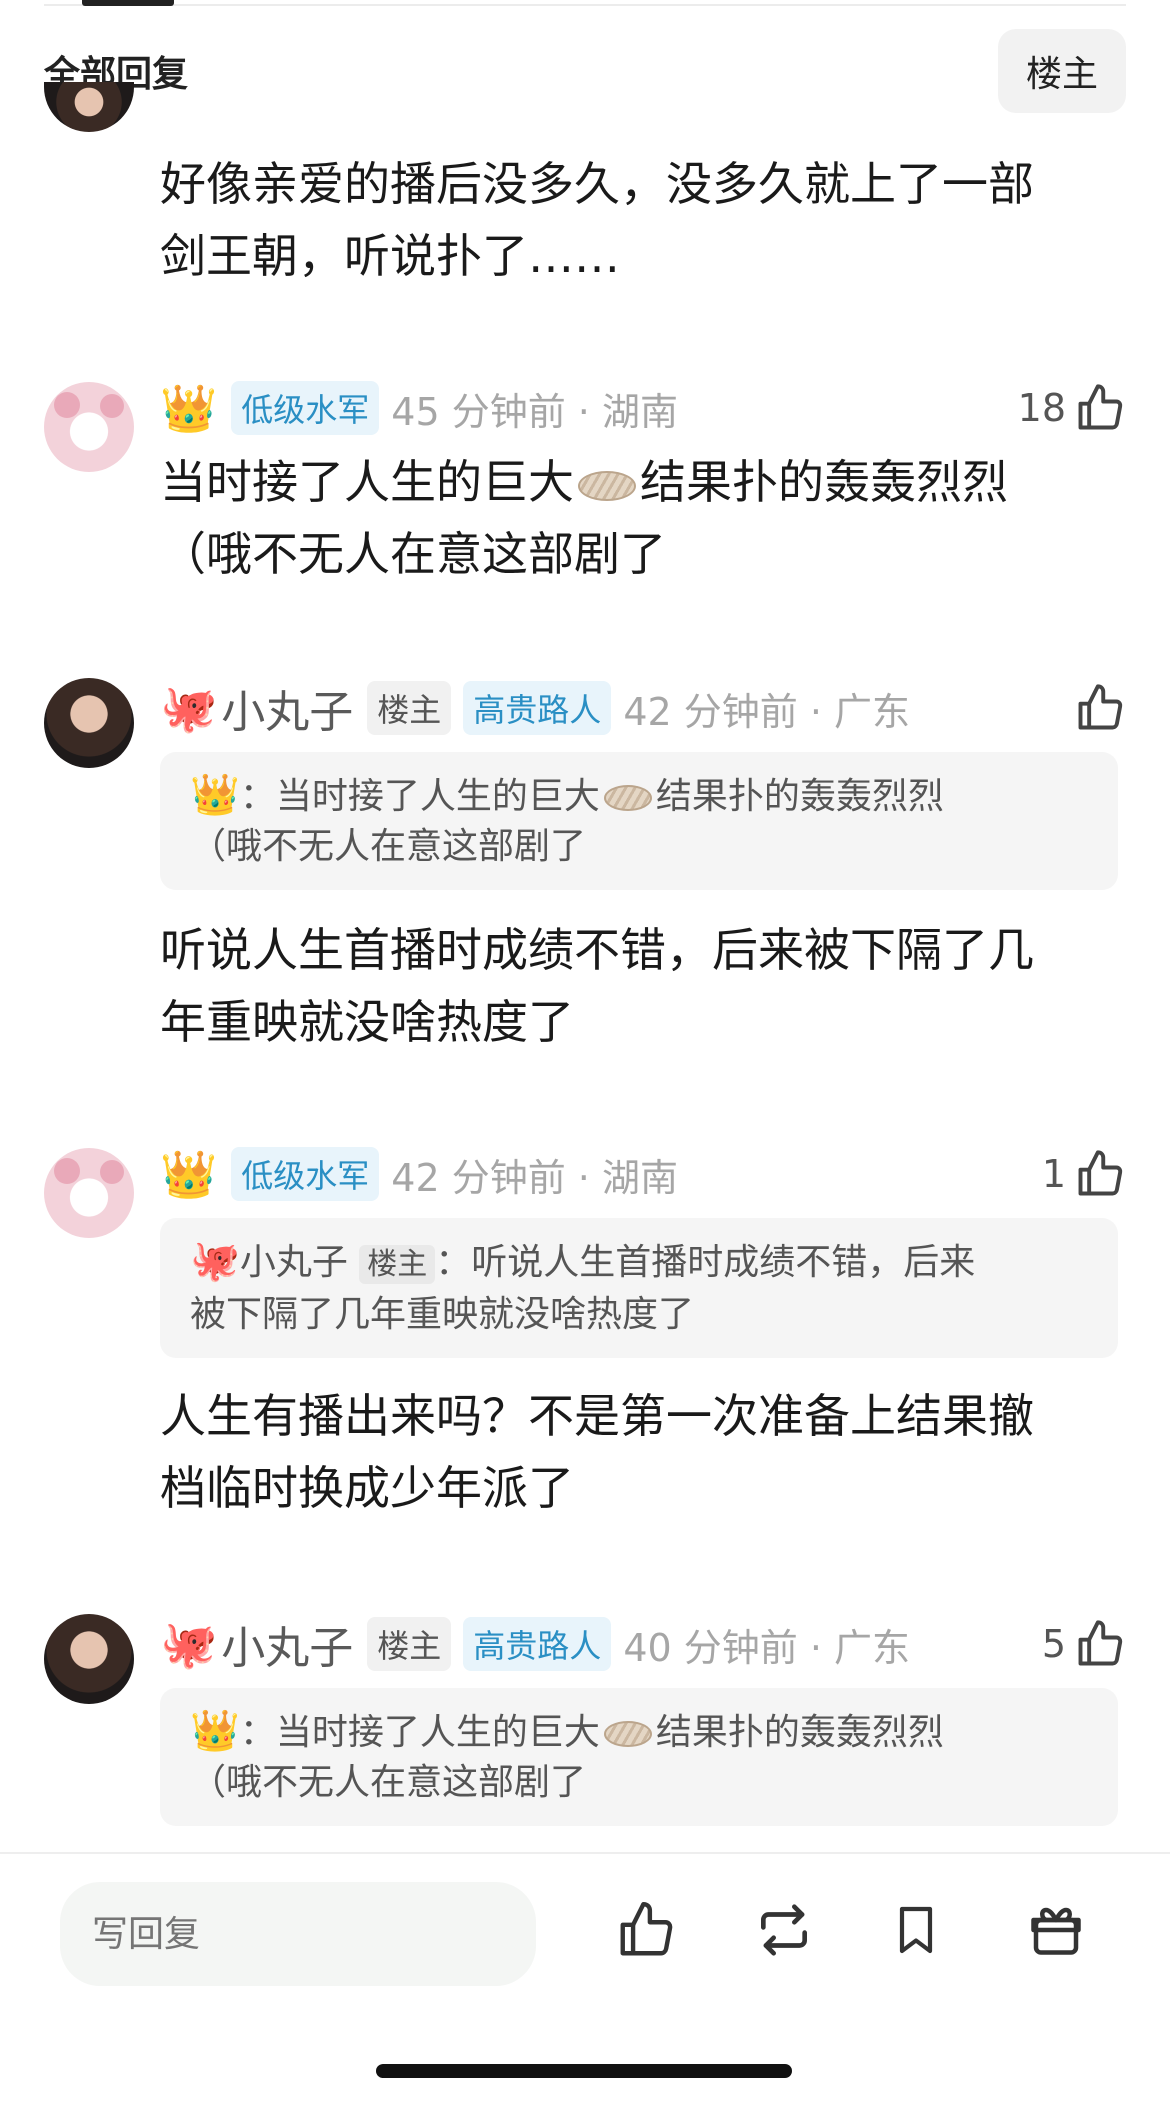  I want to click on quoted-comment: 🐙小丸子 楼主 ：听说人生首播时成绩不错，后来 被下隔了几年重映就没啥热度了, so click(639, 1288).